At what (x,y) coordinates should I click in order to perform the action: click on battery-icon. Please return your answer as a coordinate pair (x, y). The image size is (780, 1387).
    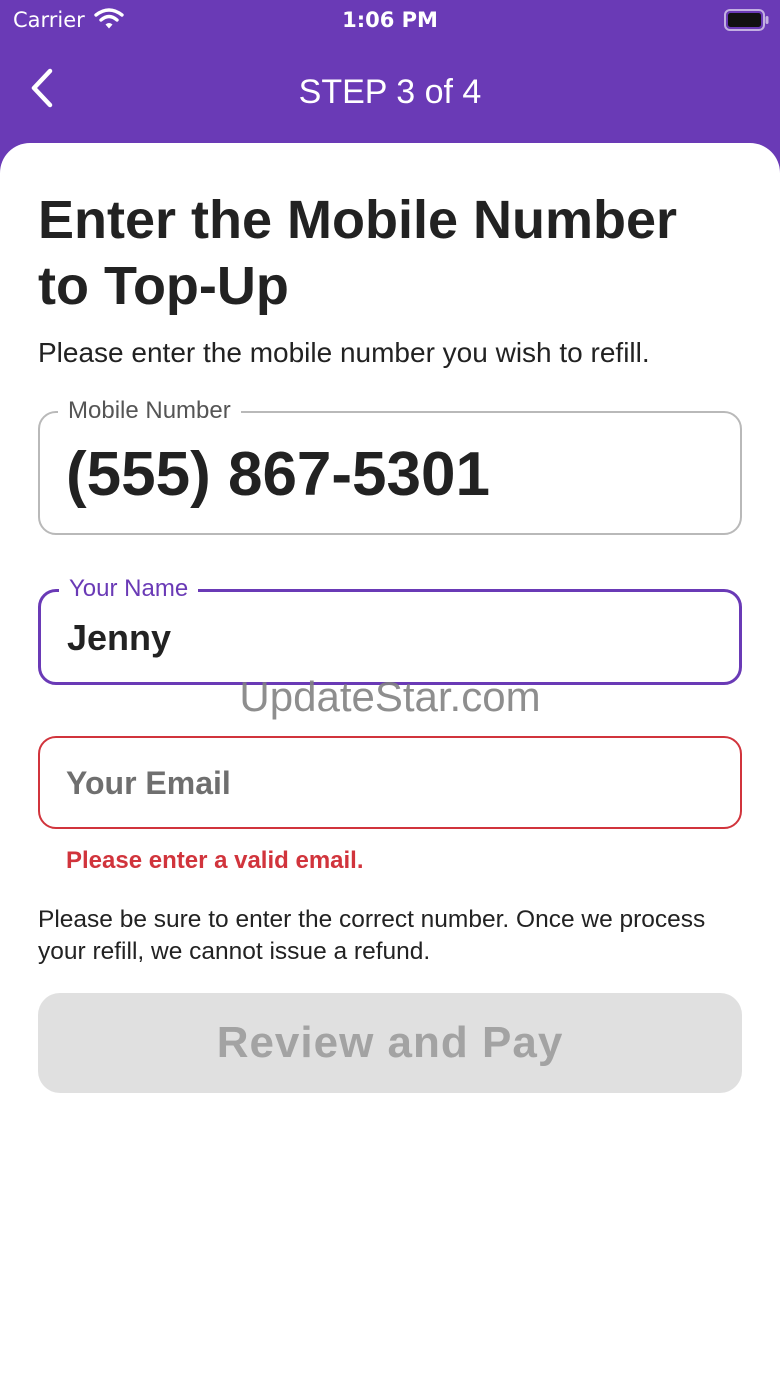
    Looking at the image, I should click on (747, 20).